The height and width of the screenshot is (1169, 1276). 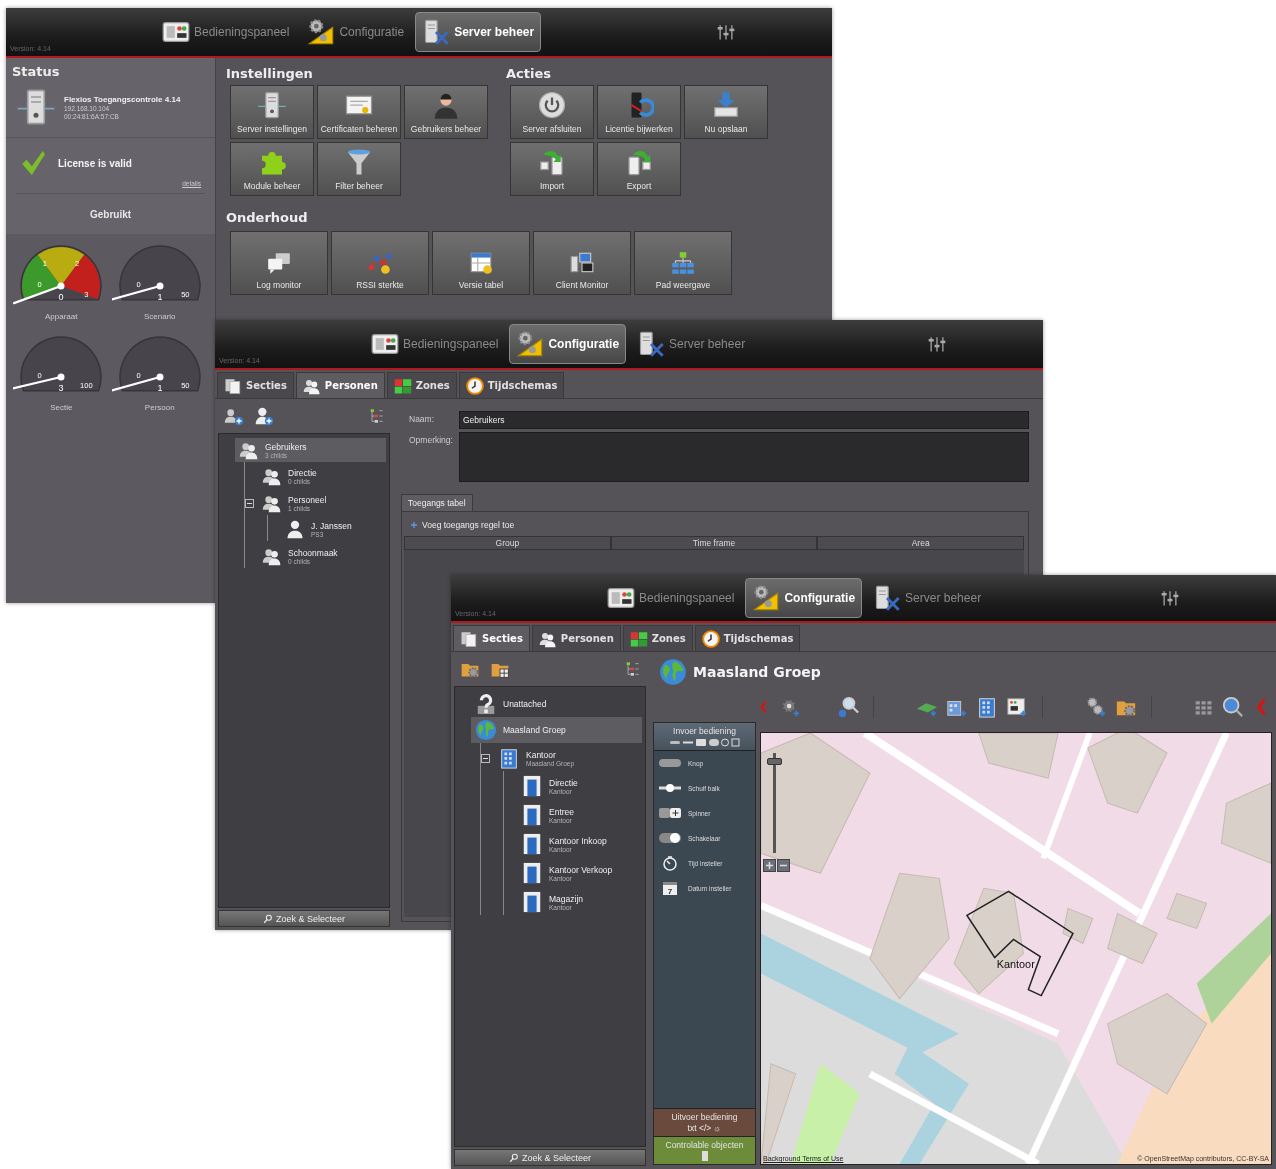 I want to click on input-field, so click(x=744, y=457).